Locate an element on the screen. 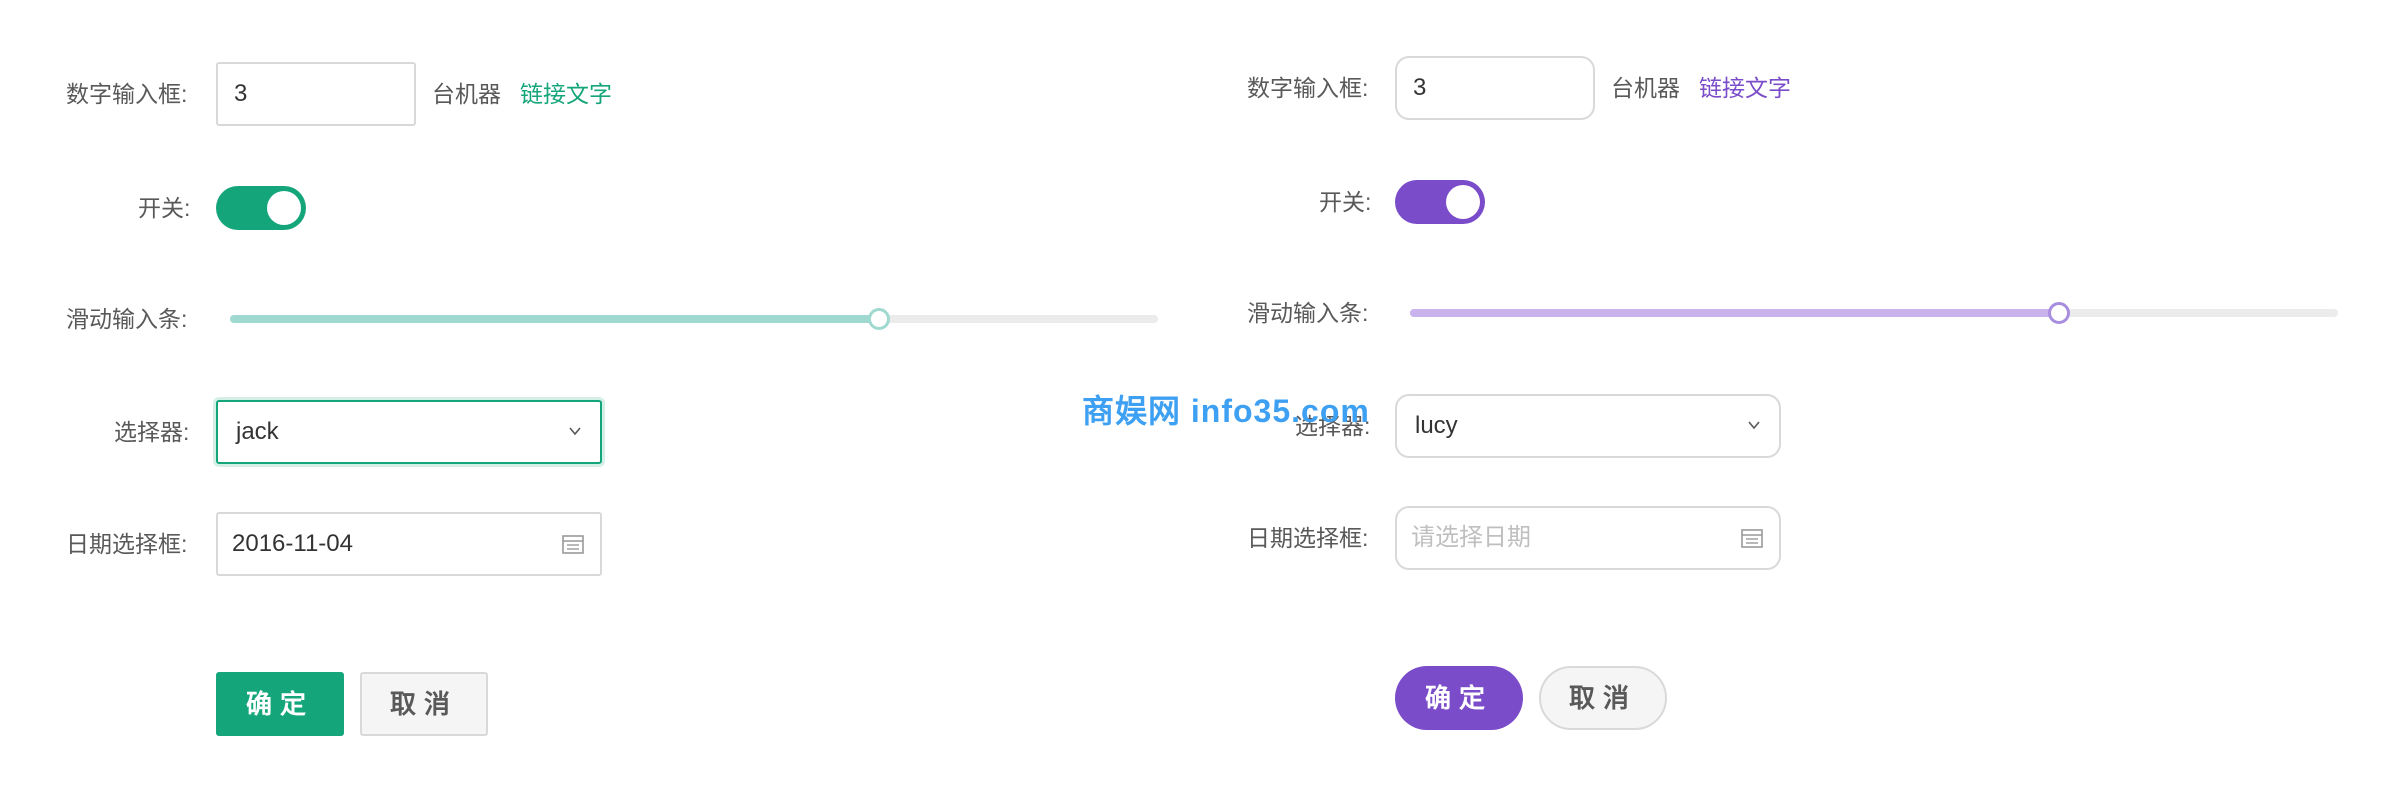 This screenshot has width=2396, height=796. select-value: lucy is located at coordinates (1436, 425).